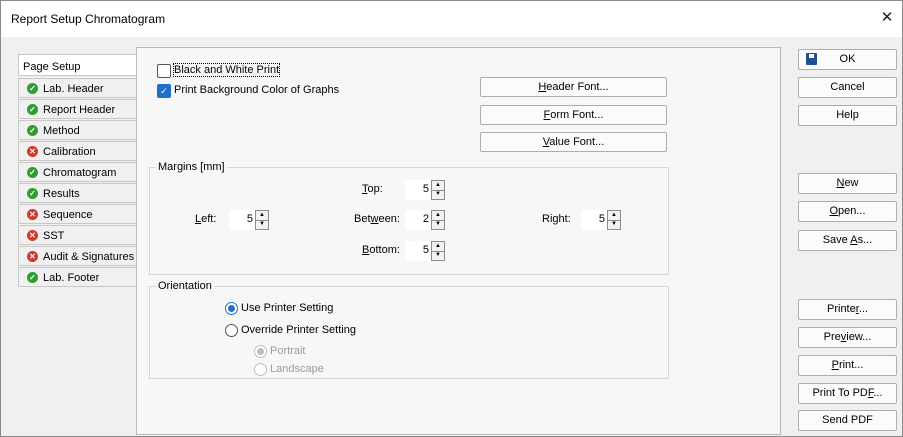  Describe the element at coordinates (77, 277) in the screenshot. I see `tab-lab-footer: ✓ Lab. Footer` at that location.